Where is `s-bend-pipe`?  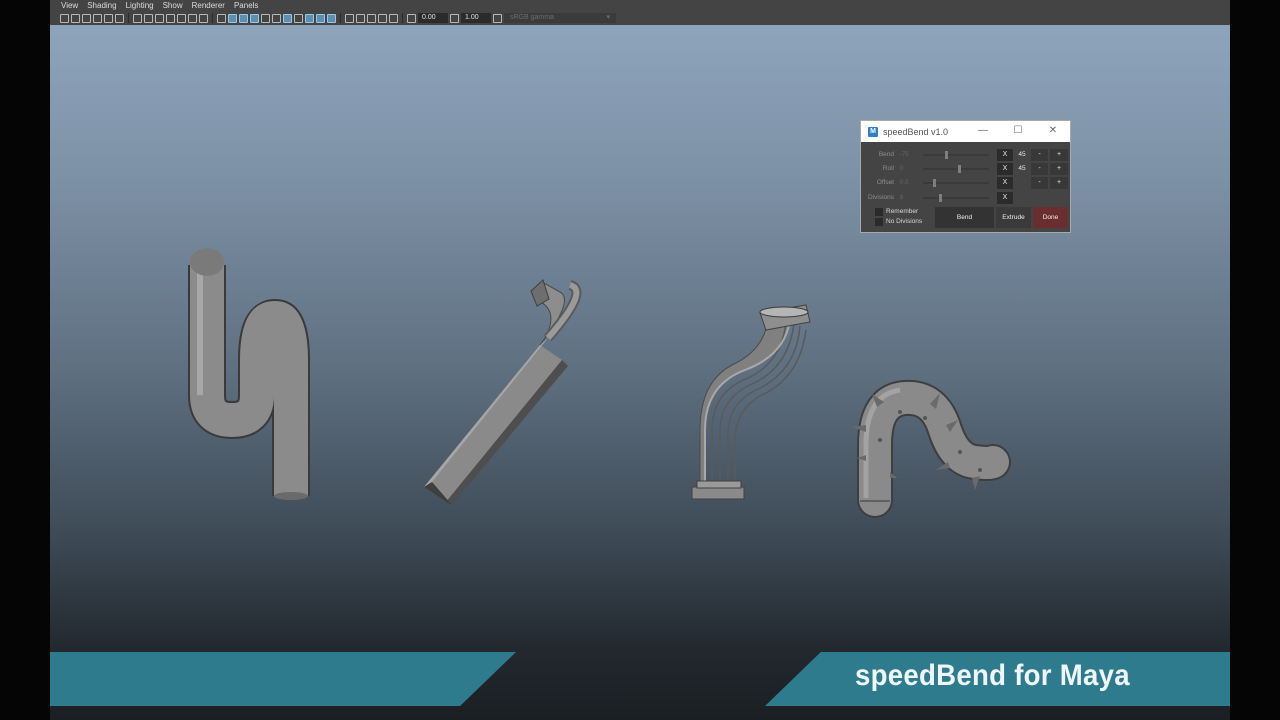 s-bend-pipe is located at coordinates (249, 374).